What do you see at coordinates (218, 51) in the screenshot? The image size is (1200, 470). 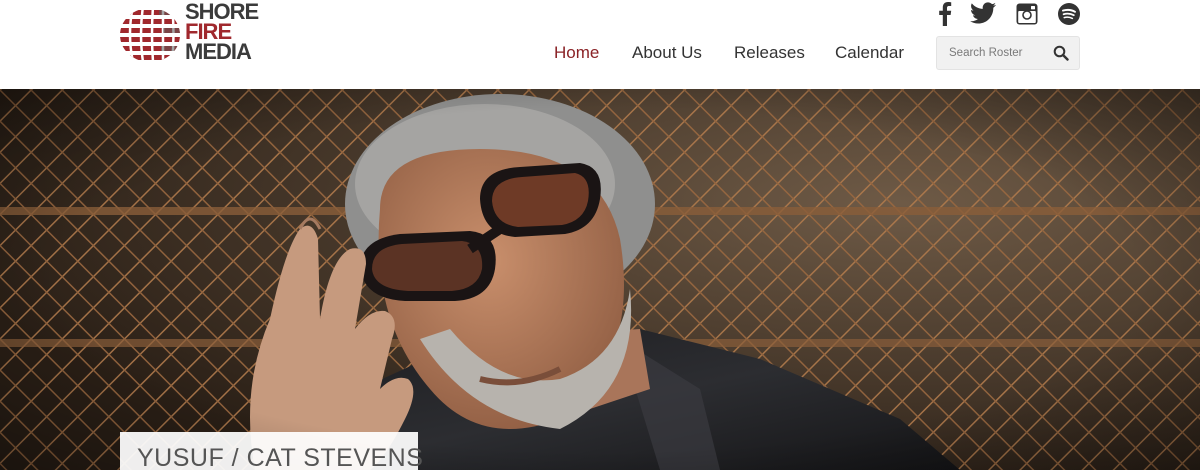 I see `logo-word-media: MEDIA` at bounding box center [218, 51].